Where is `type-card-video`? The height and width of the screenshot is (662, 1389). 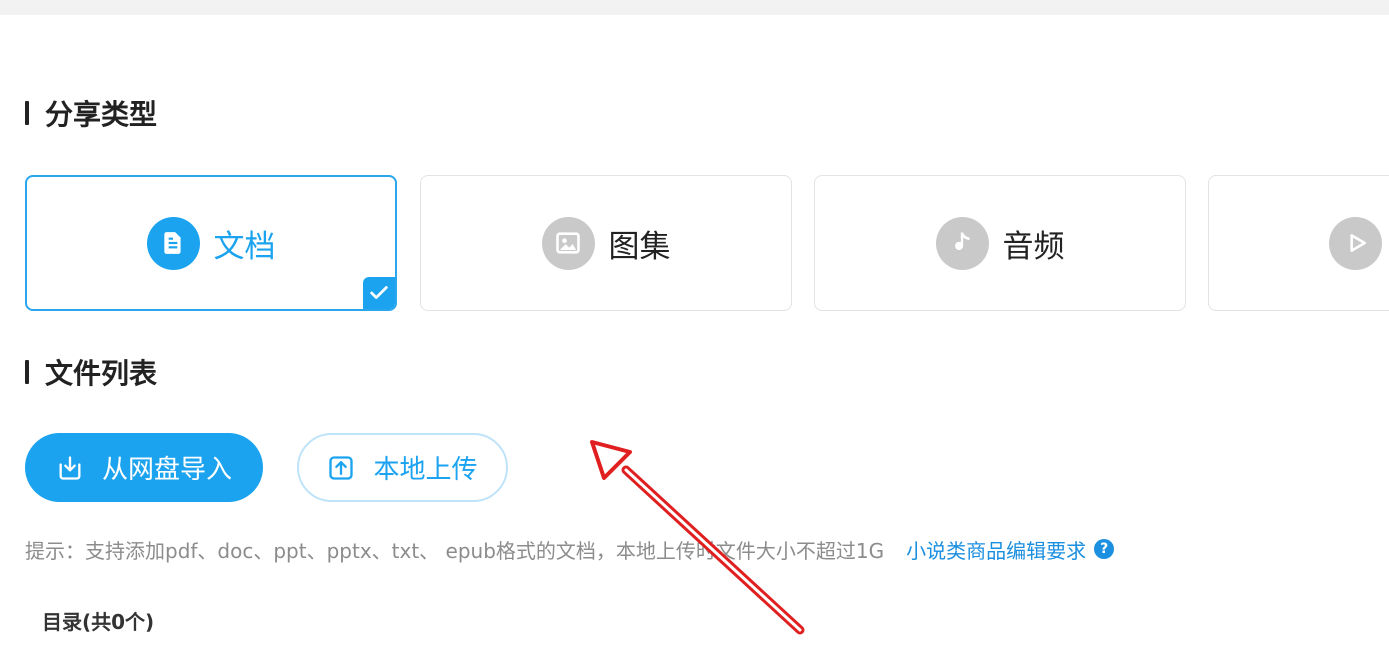 type-card-video is located at coordinates (1298, 243).